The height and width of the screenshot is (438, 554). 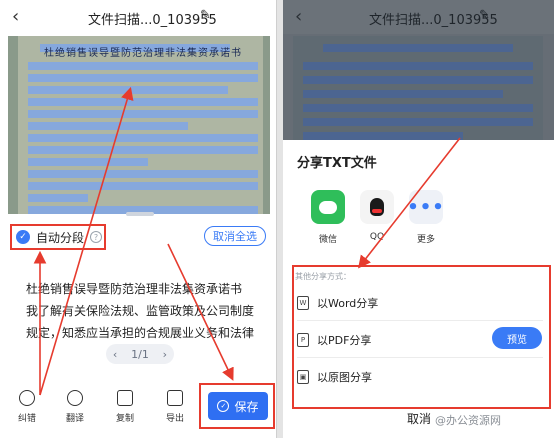 I want to click on share-wechat: 微信, so click(x=328, y=217).